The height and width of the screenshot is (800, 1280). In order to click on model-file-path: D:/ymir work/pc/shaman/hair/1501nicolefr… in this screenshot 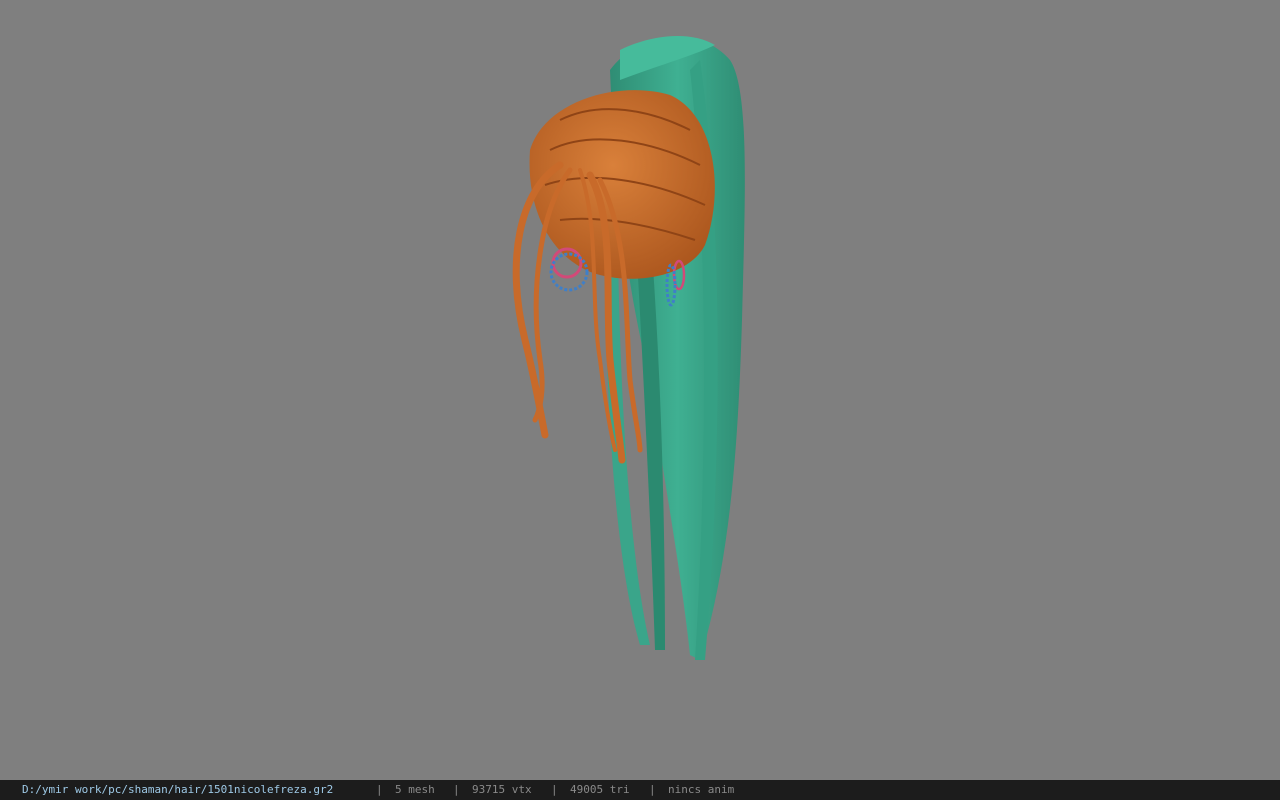, I will do `click(178, 789)`.